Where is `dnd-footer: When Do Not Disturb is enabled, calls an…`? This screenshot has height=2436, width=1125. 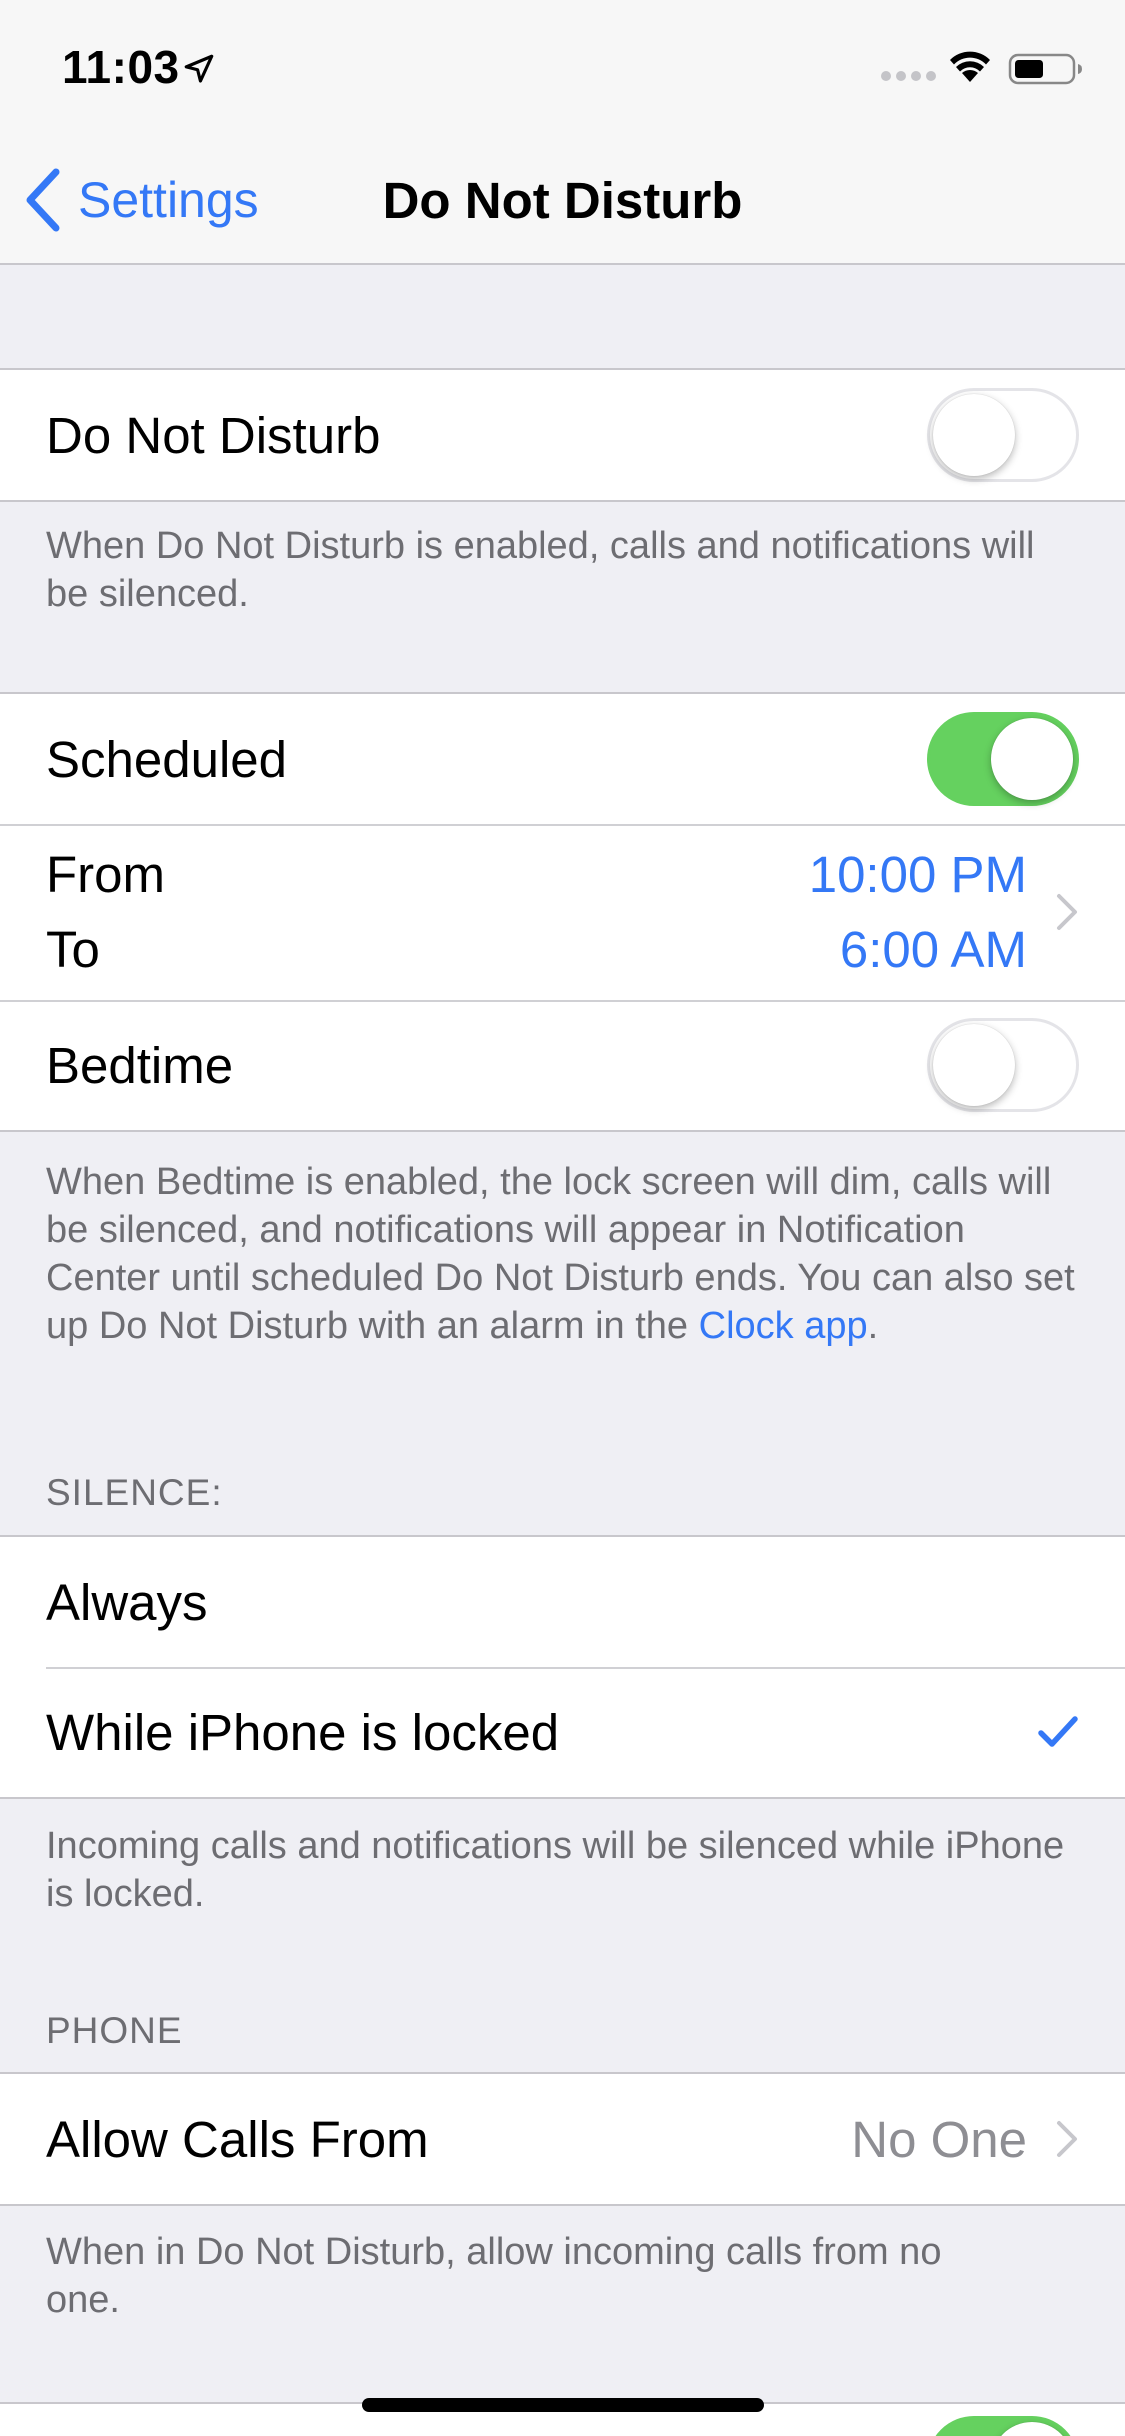 dnd-footer: When Do Not Disturb is enabled, calls an… is located at coordinates (540, 570).